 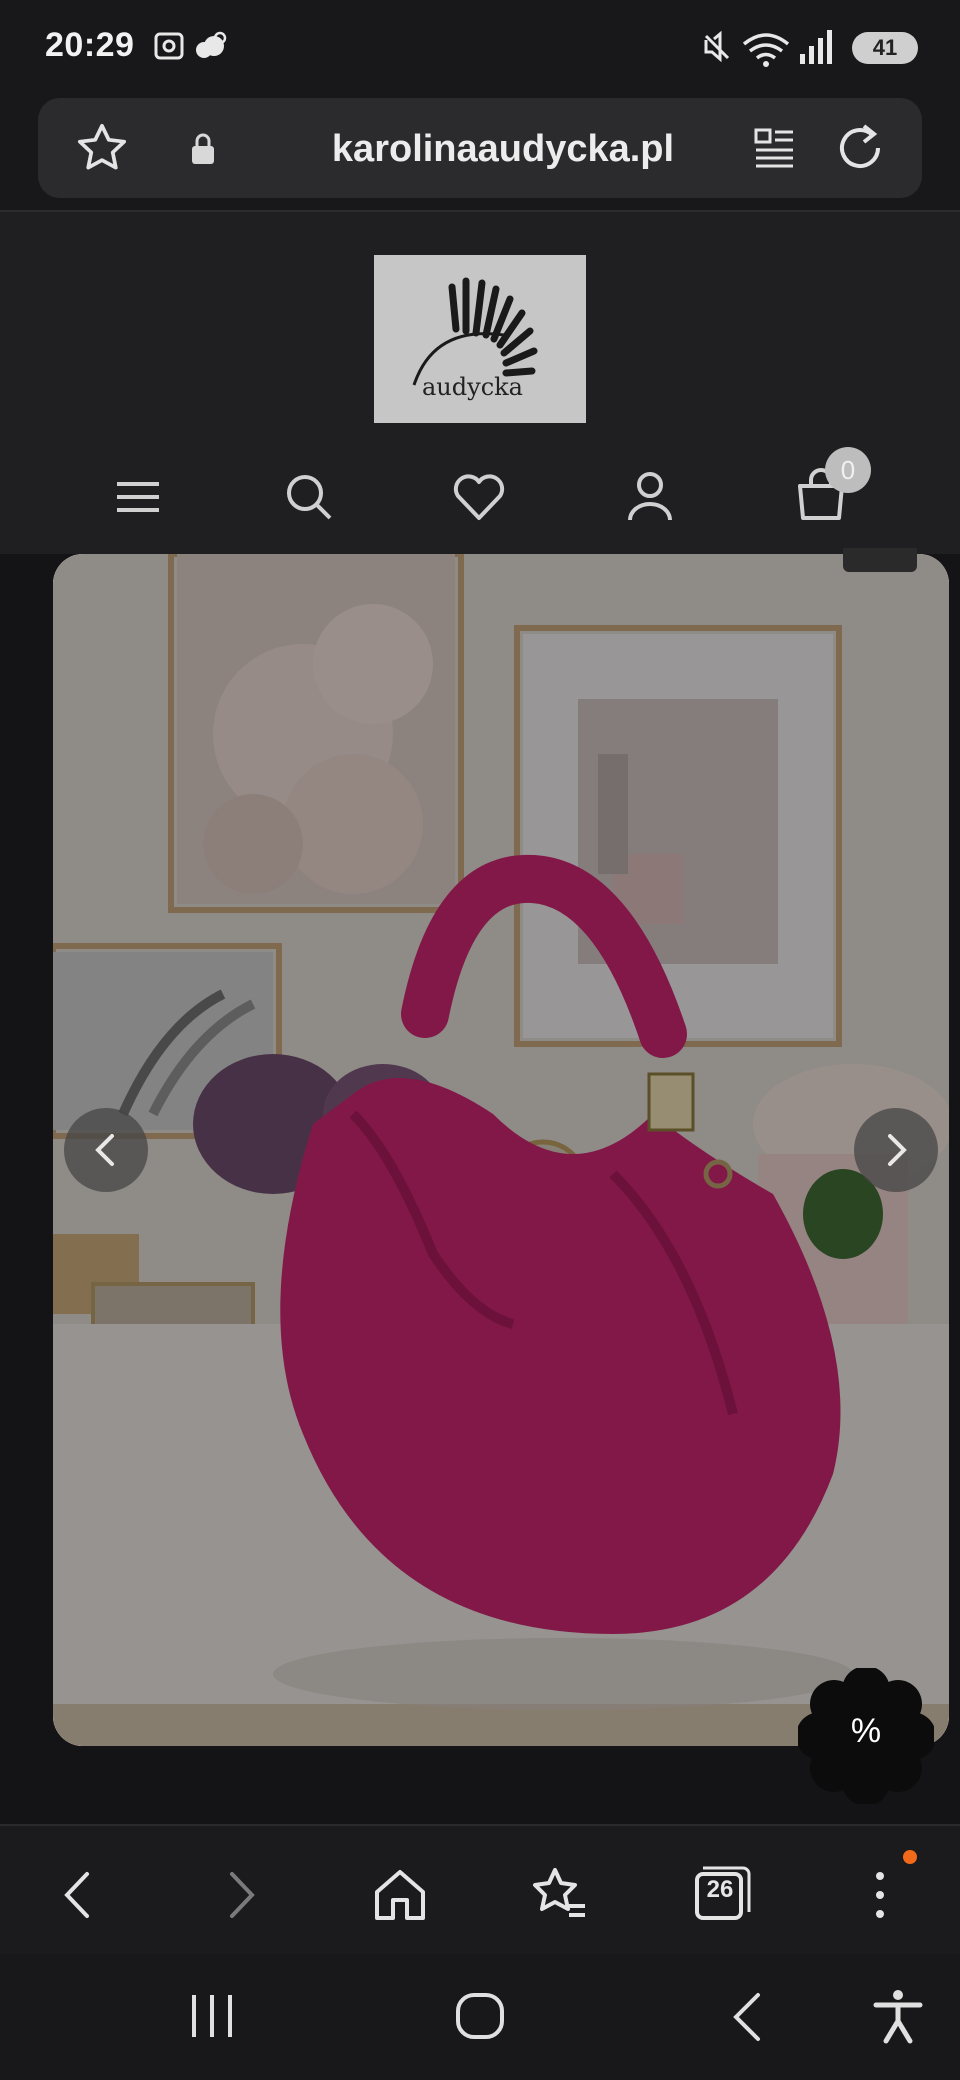 I want to click on logo-text: audycka, so click(x=472, y=387).